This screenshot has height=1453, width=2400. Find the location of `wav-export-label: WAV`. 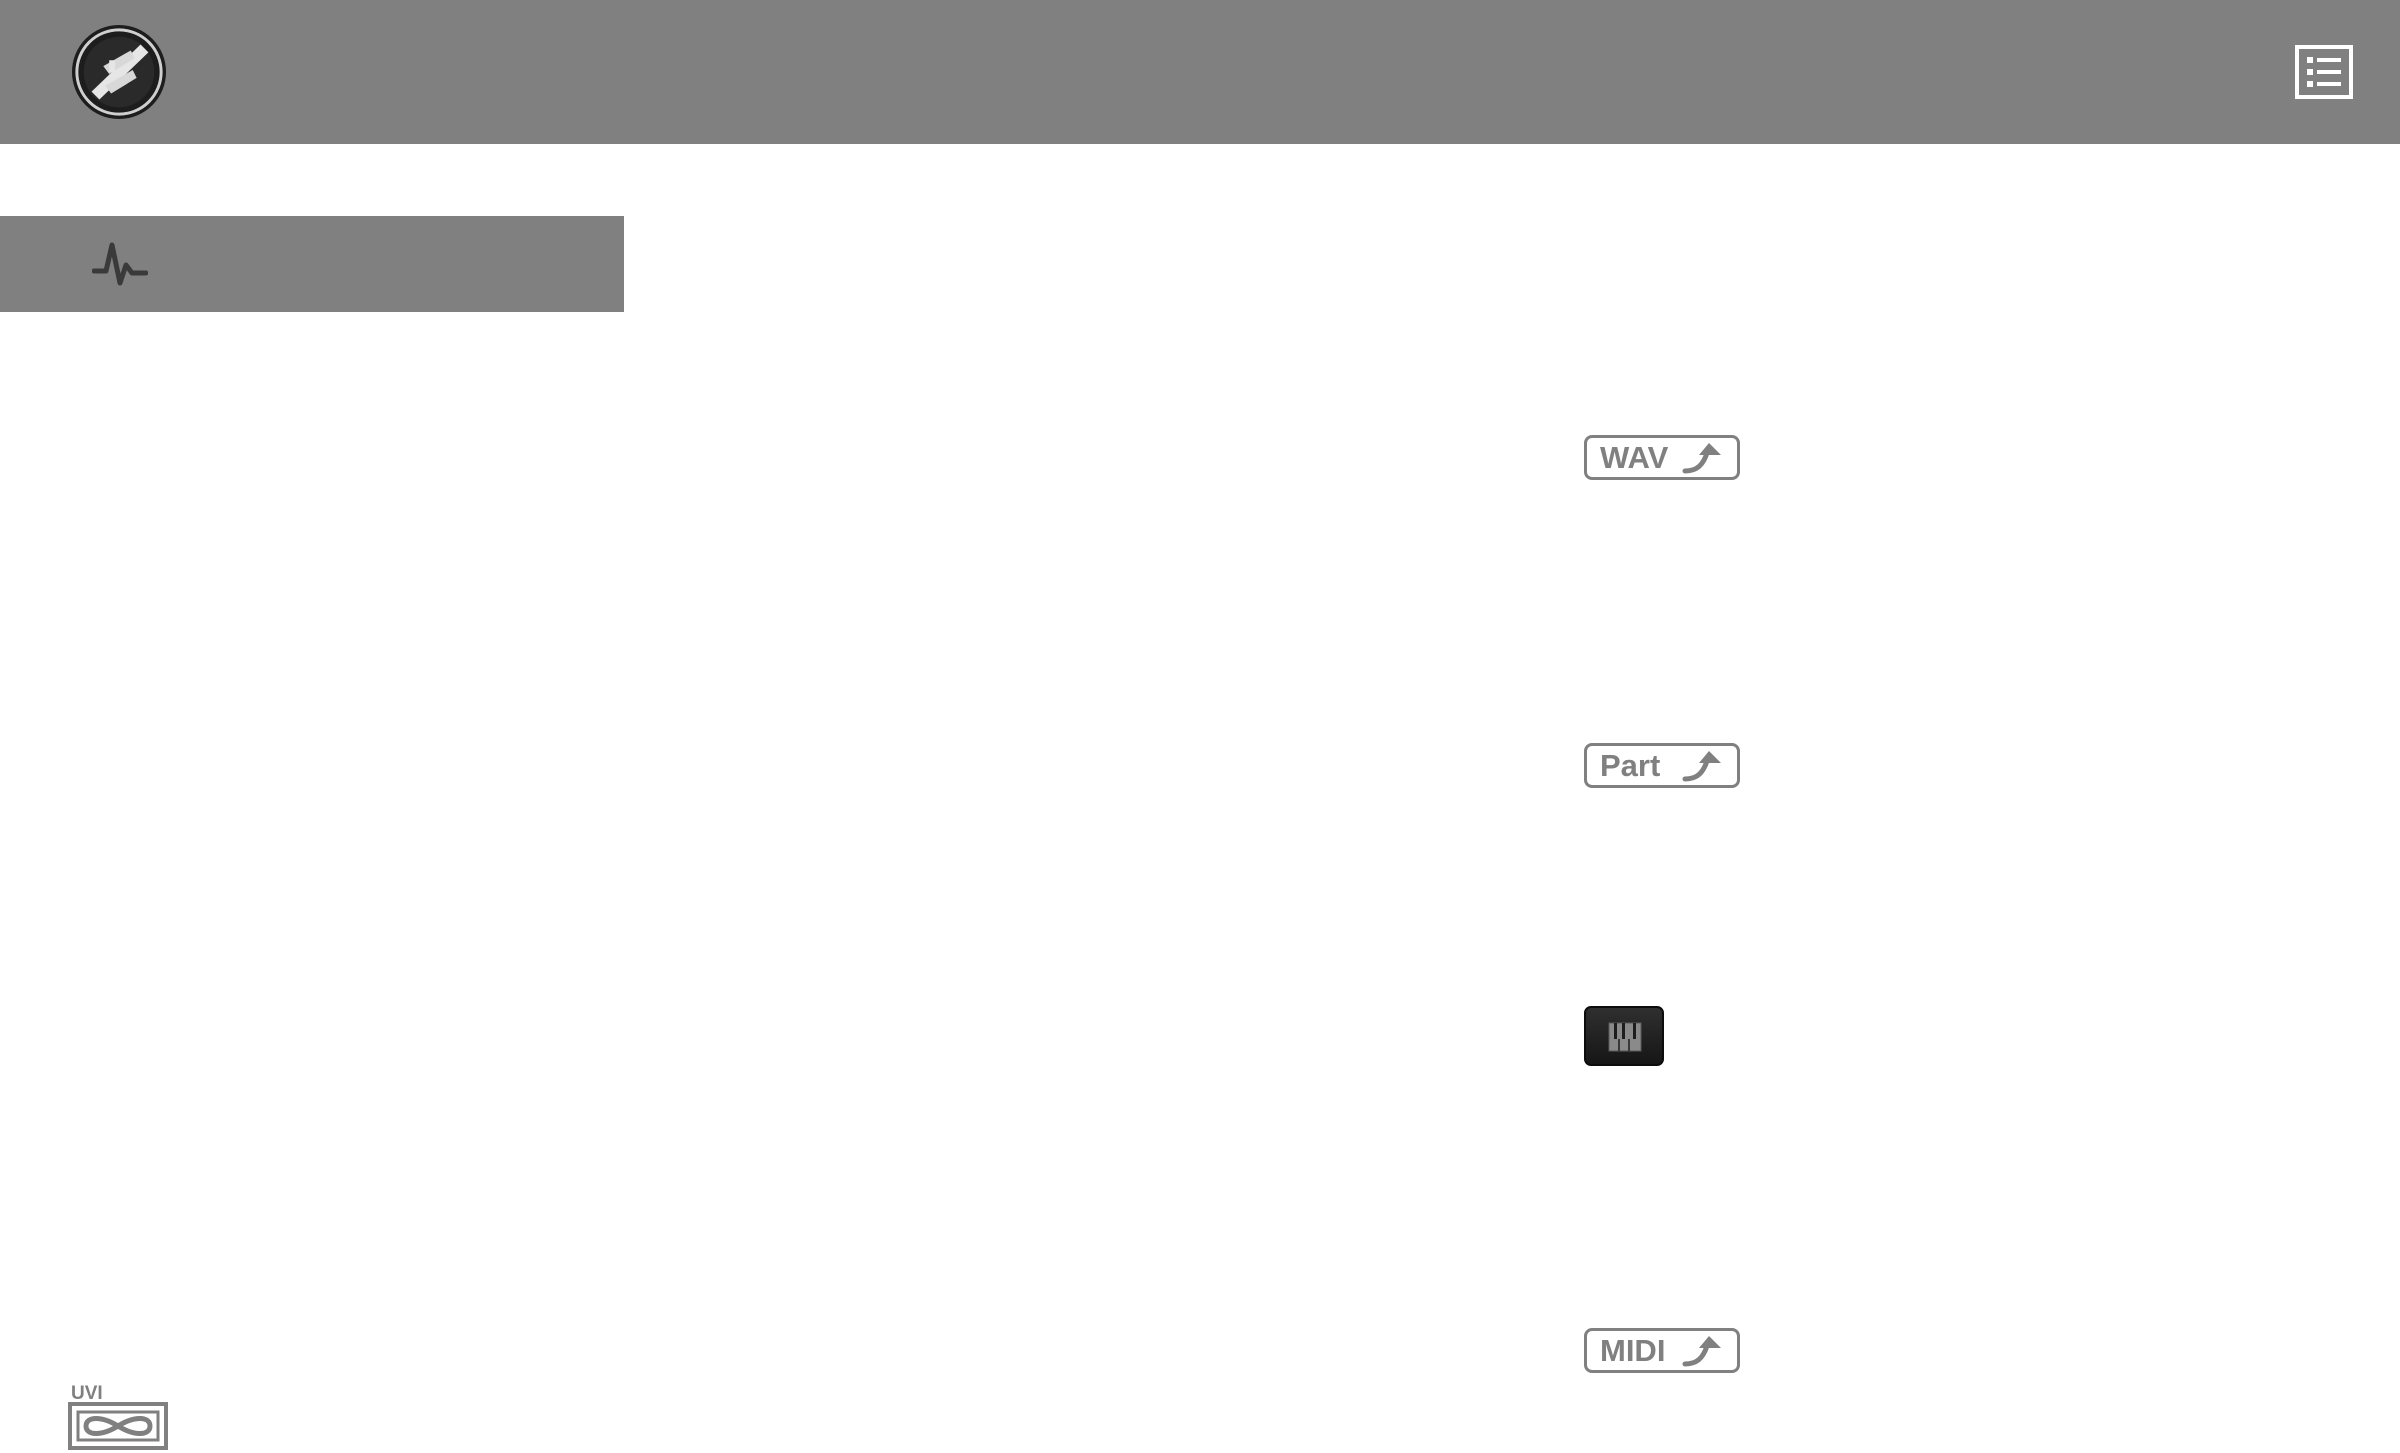

wav-export-label: WAV is located at coordinates (1634, 457).